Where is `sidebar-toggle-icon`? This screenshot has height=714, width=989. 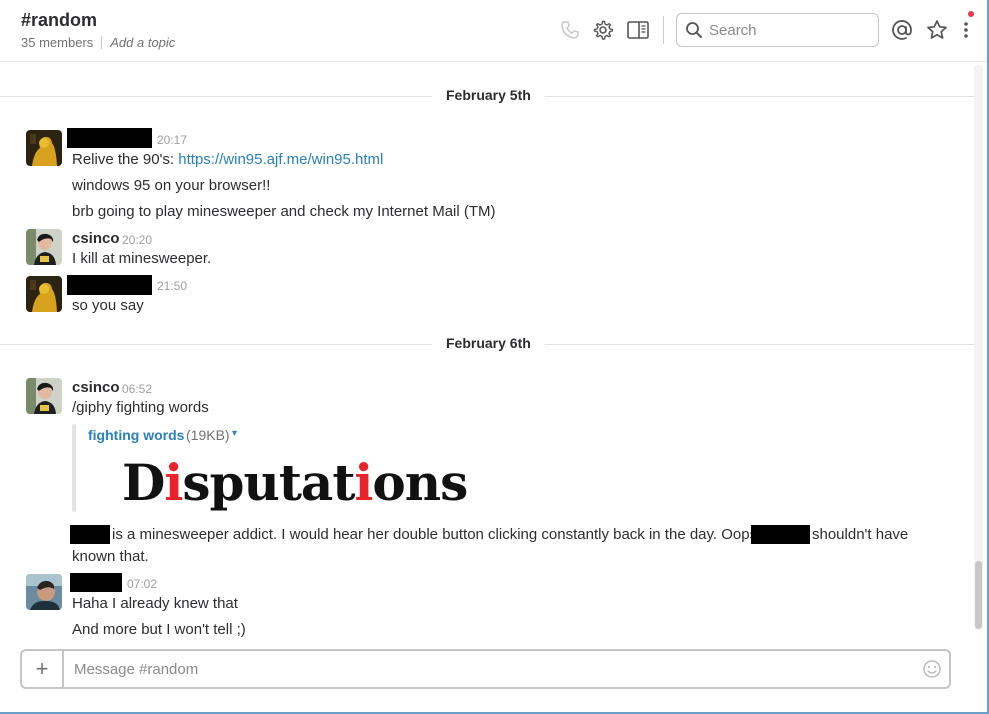
sidebar-toggle-icon is located at coordinates (638, 30).